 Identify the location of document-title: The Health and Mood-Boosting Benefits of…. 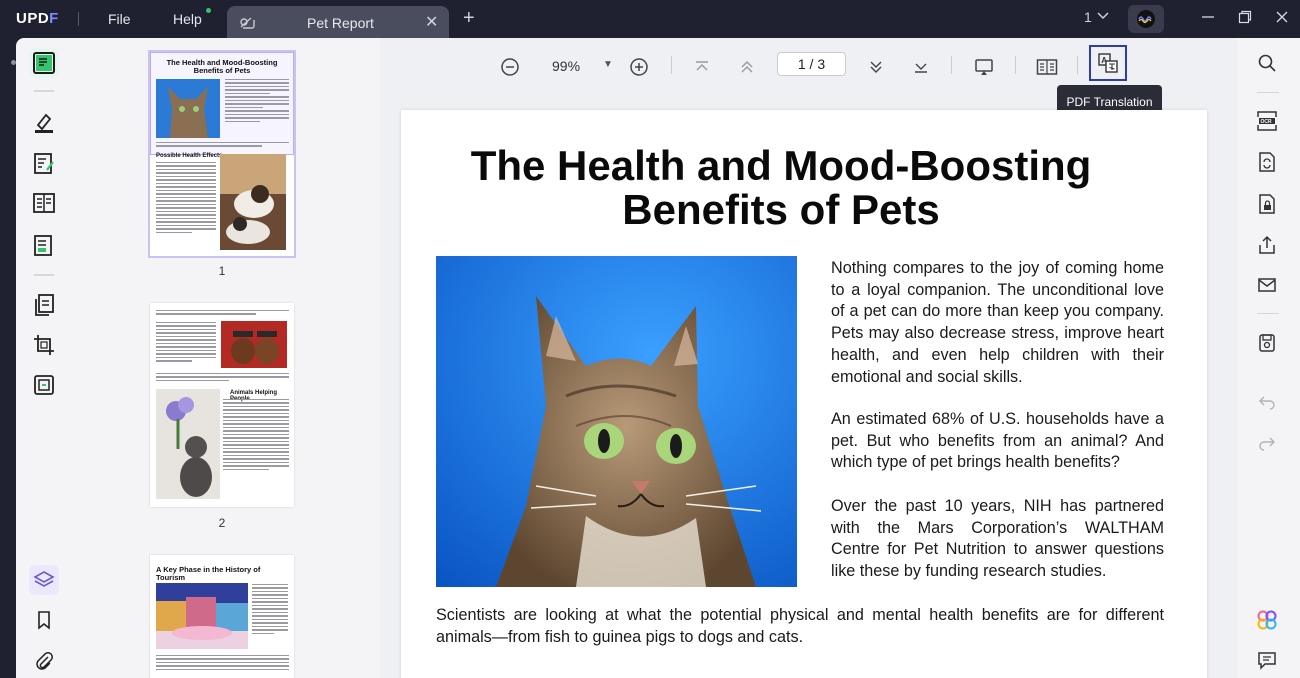
(781, 187).